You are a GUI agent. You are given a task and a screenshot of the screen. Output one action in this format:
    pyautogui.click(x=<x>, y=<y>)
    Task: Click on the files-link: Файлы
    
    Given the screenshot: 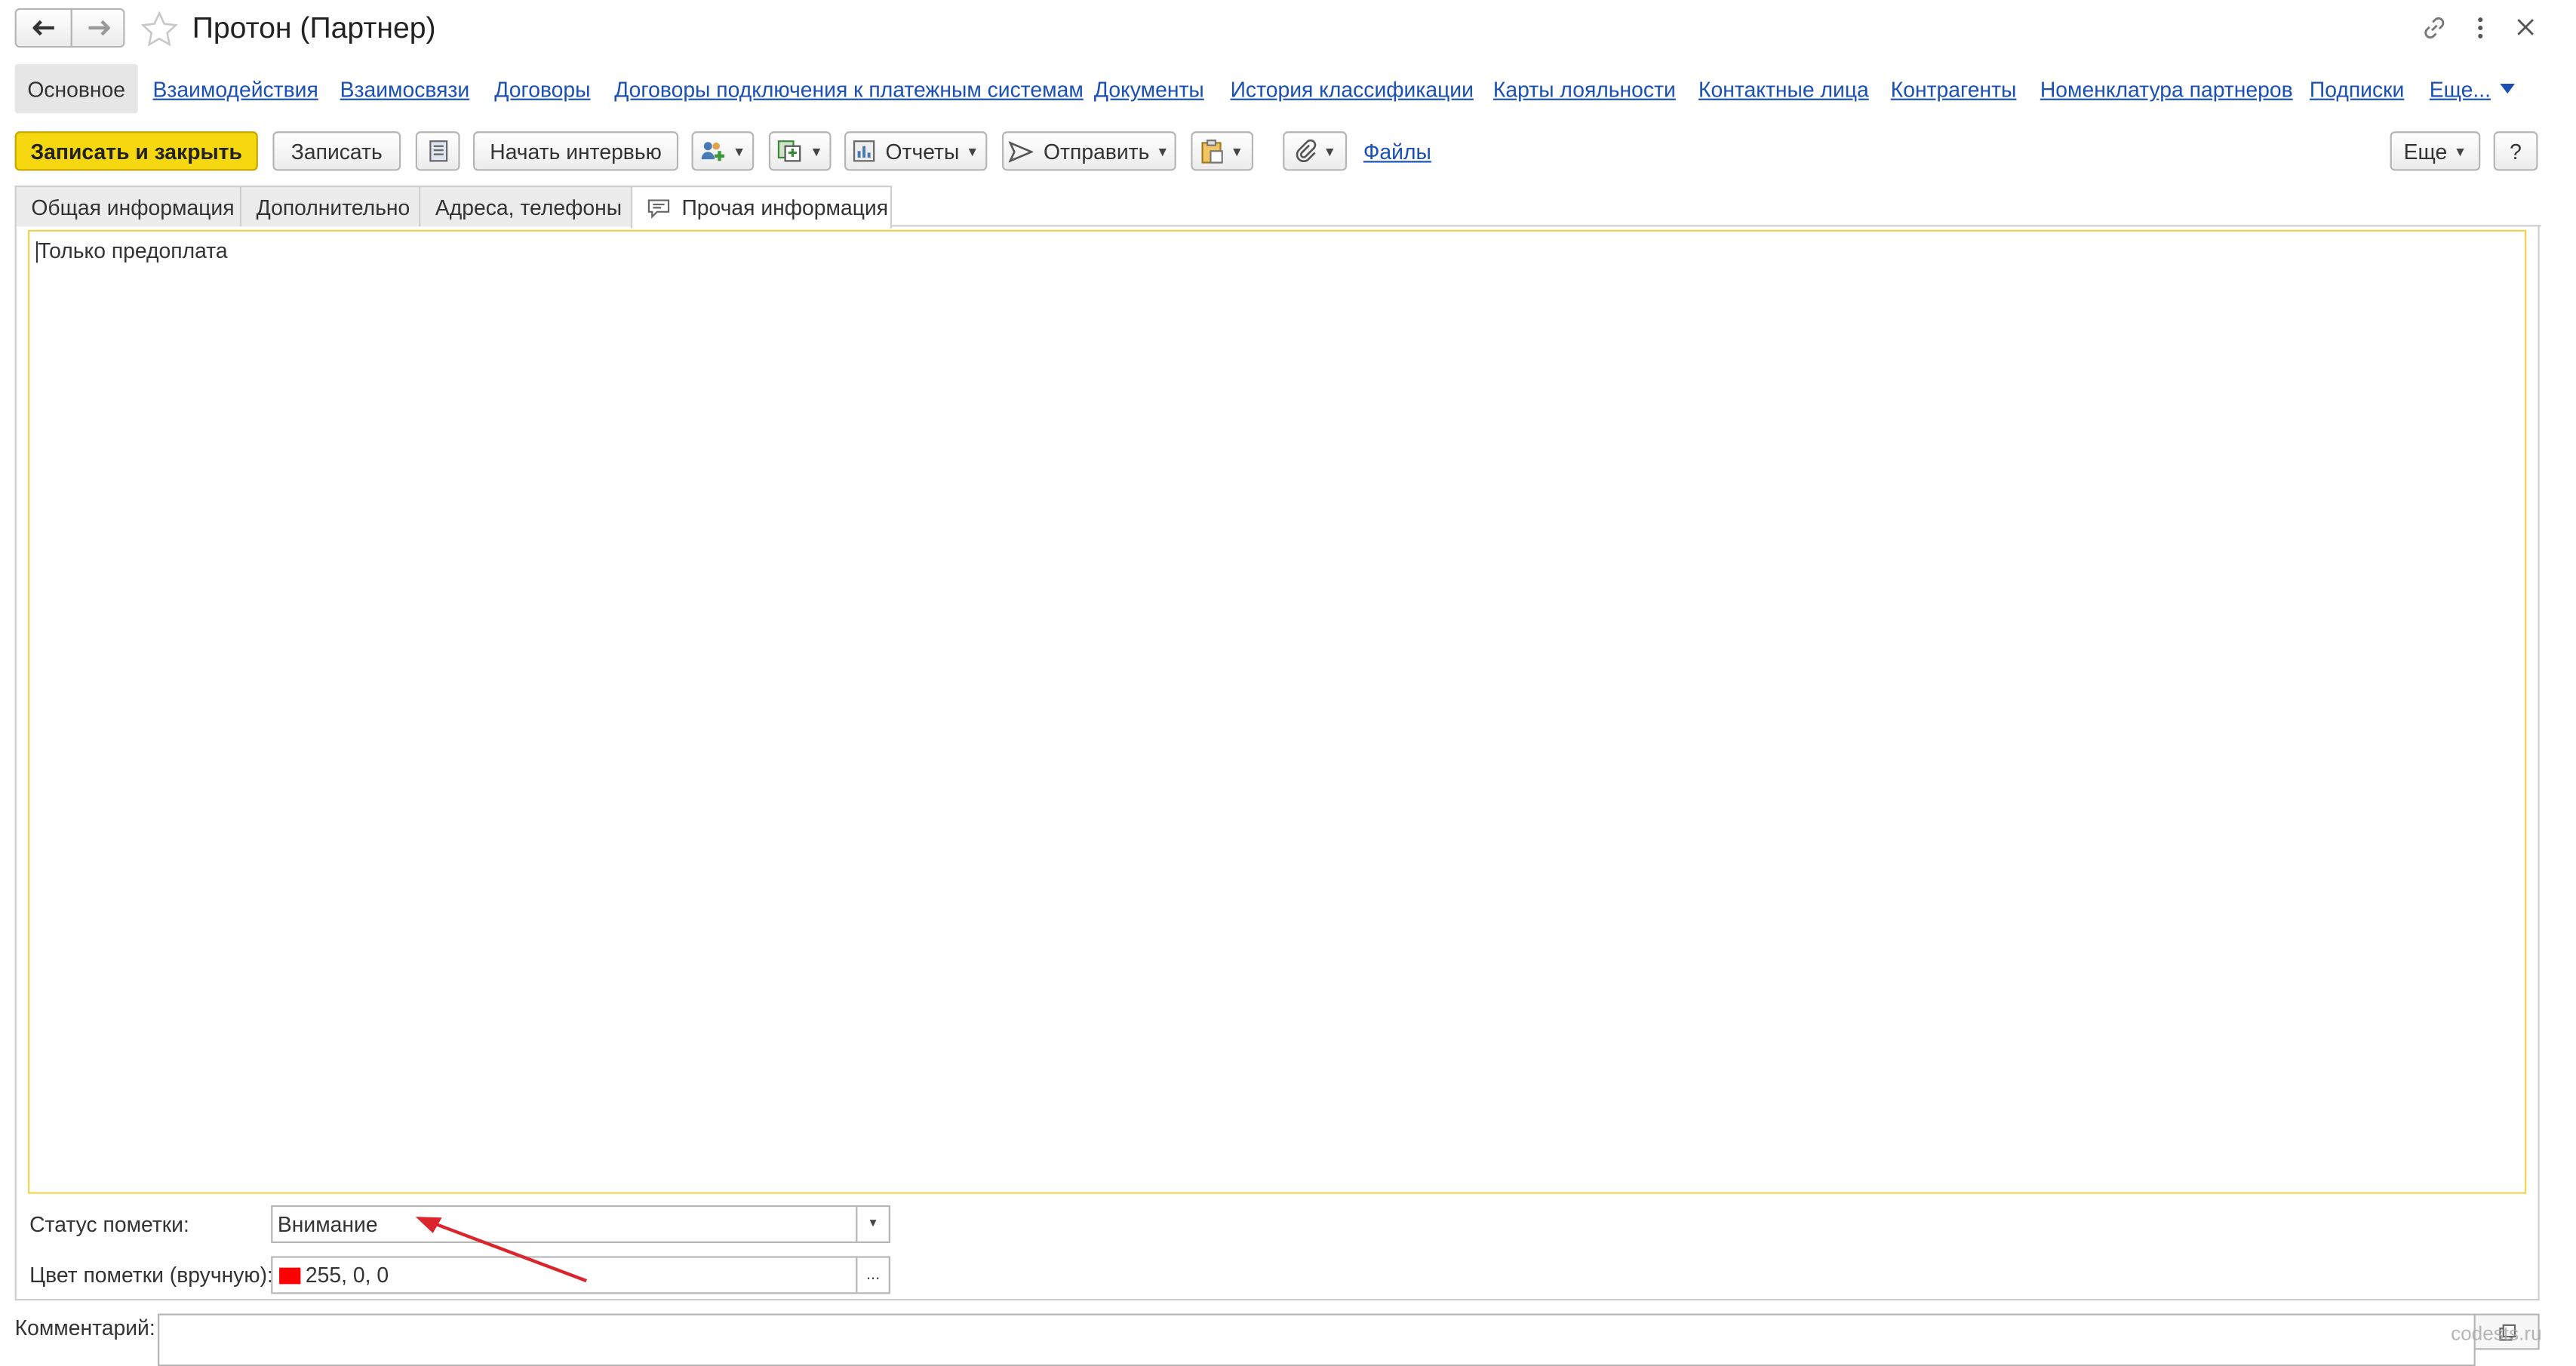 What is the action you would take?
    pyautogui.click(x=1397, y=152)
    